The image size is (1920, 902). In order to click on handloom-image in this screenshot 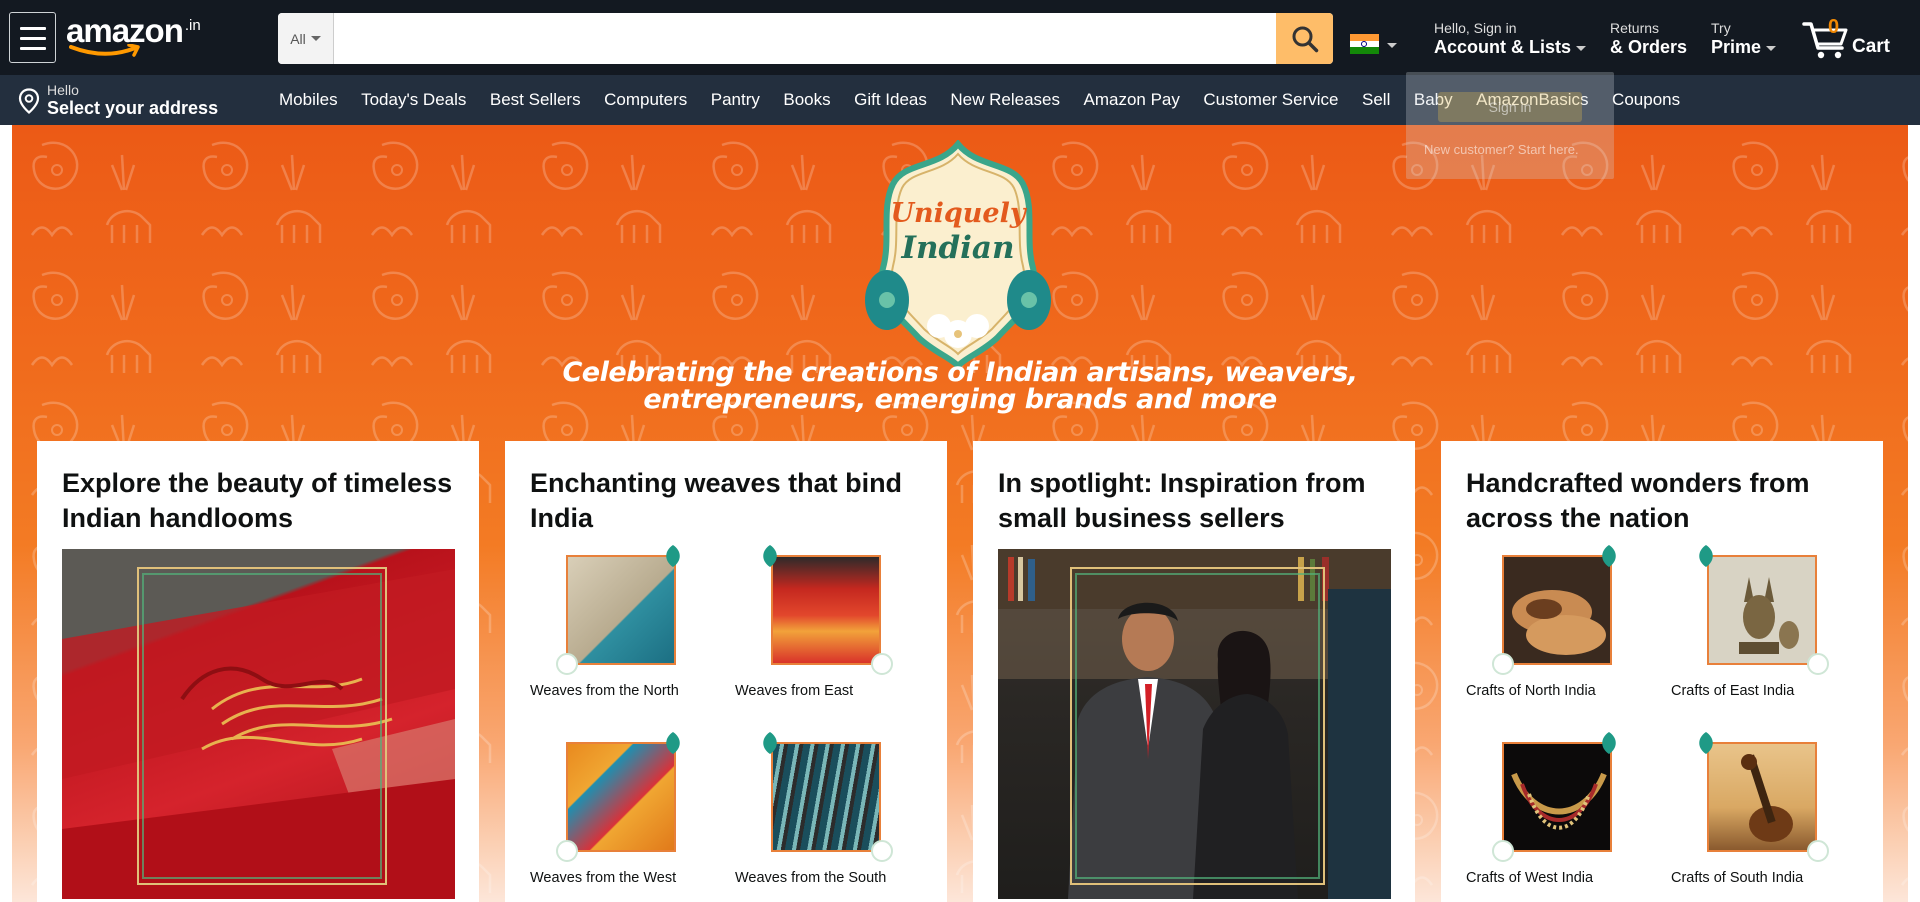, I will do `click(258, 724)`.